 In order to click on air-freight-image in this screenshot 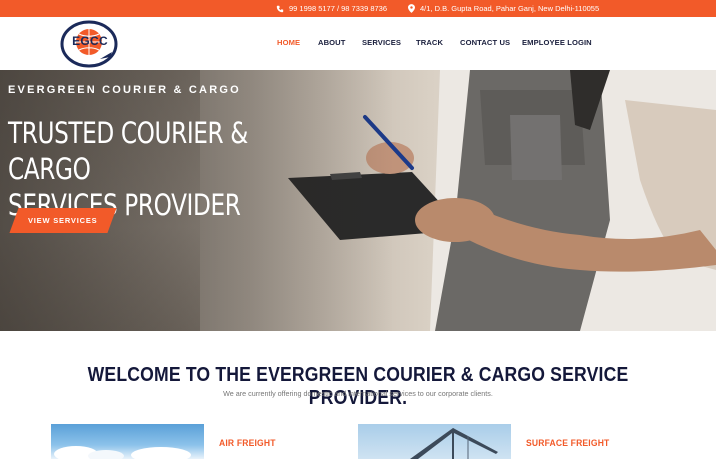, I will do `click(127, 441)`.